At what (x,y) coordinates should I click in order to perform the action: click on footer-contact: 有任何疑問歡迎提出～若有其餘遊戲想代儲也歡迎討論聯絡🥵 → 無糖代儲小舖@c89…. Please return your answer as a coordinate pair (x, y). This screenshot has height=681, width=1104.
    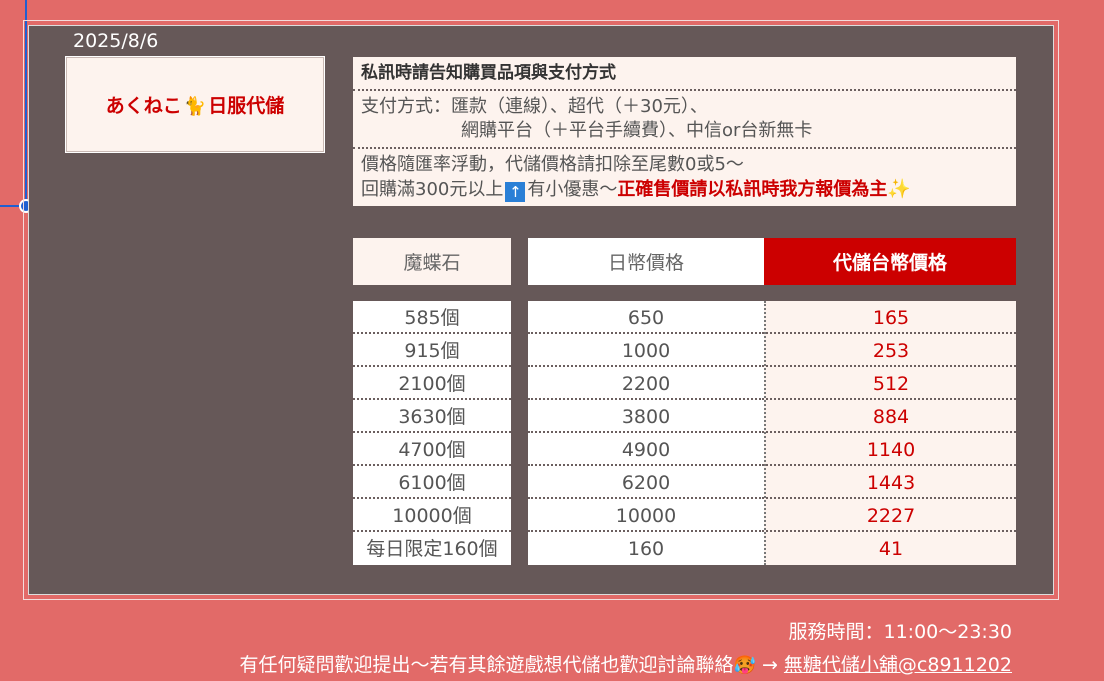
    Looking at the image, I should click on (625, 663).